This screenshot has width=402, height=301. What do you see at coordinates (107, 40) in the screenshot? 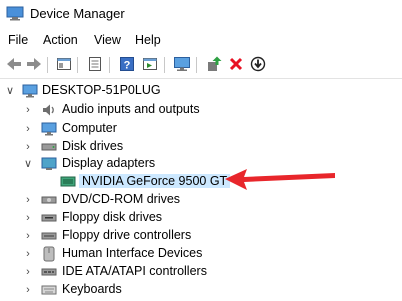
I see `menu-view: View` at bounding box center [107, 40].